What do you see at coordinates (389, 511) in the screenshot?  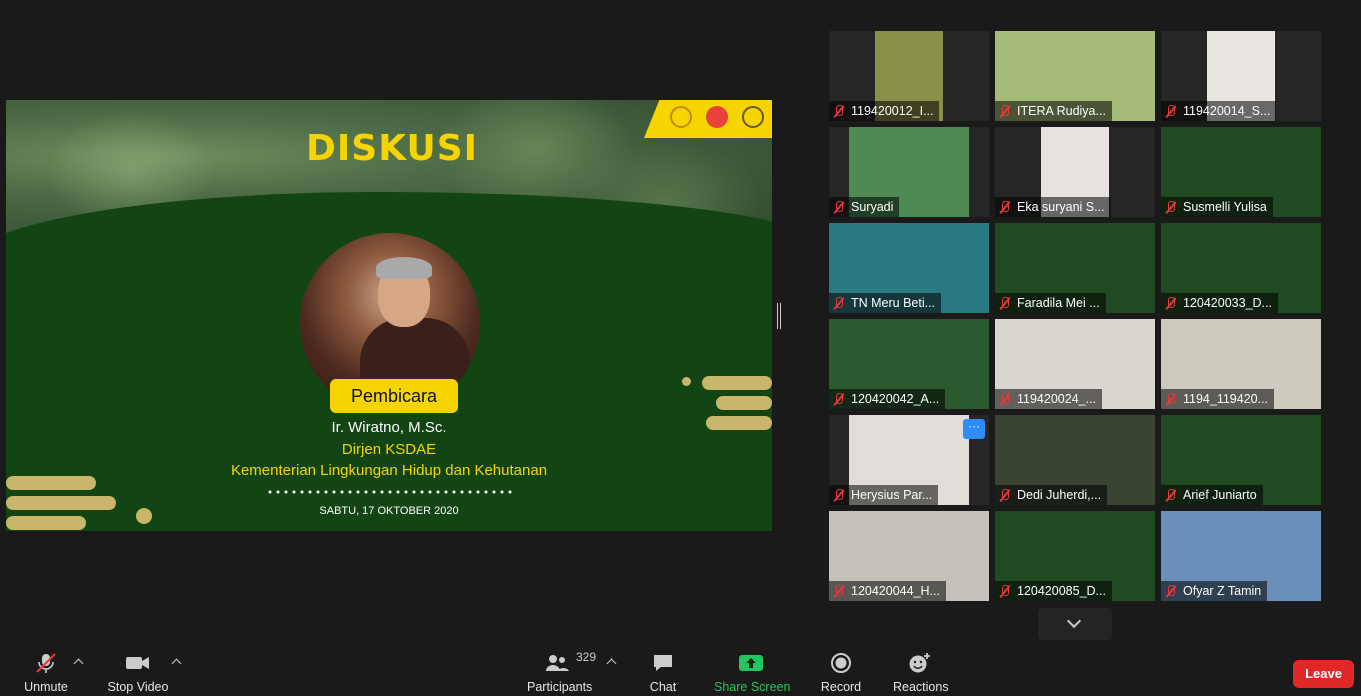 I see `slide-date: SABTU, 17 OKTOBER 2020` at bounding box center [389, 511].